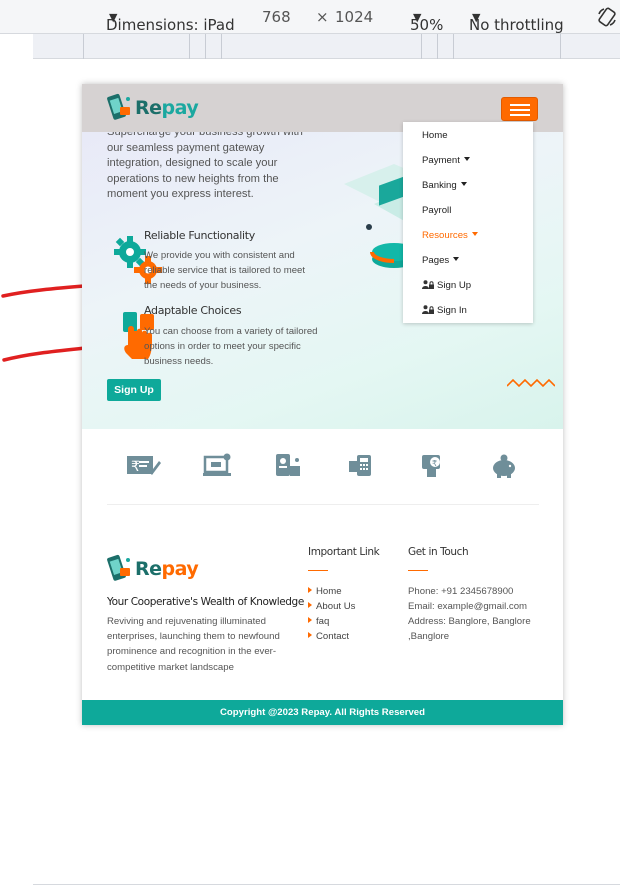 The width and height of the screenshot is (620, 886). I want to click on footer-link-about: About Us, so click(331, 606).